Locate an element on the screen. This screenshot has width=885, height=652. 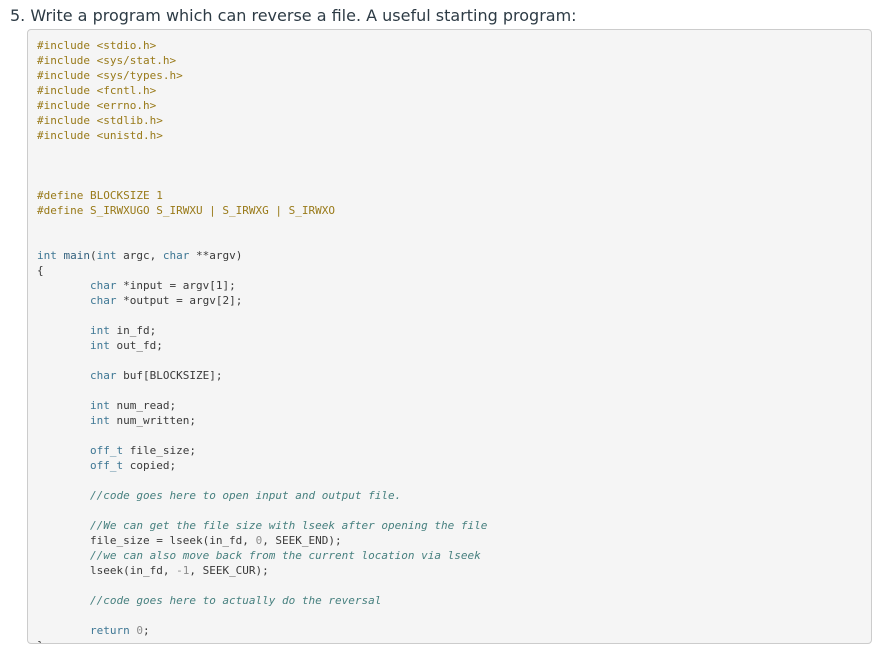
code-line-out-fd: int out_fd; is located at coordinates (454, 345).